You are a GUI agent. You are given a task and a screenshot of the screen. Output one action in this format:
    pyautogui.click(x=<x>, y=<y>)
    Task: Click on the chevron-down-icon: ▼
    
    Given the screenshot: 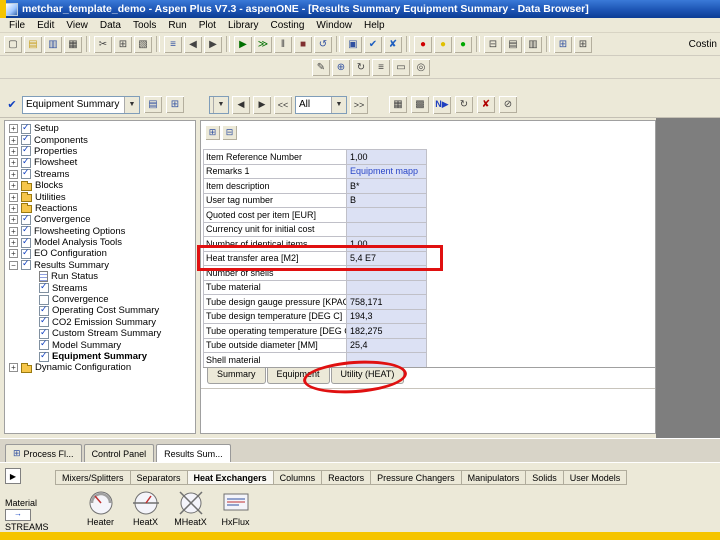 What is the action you would take?
    pyautogui.click(x=131, y=104)
    